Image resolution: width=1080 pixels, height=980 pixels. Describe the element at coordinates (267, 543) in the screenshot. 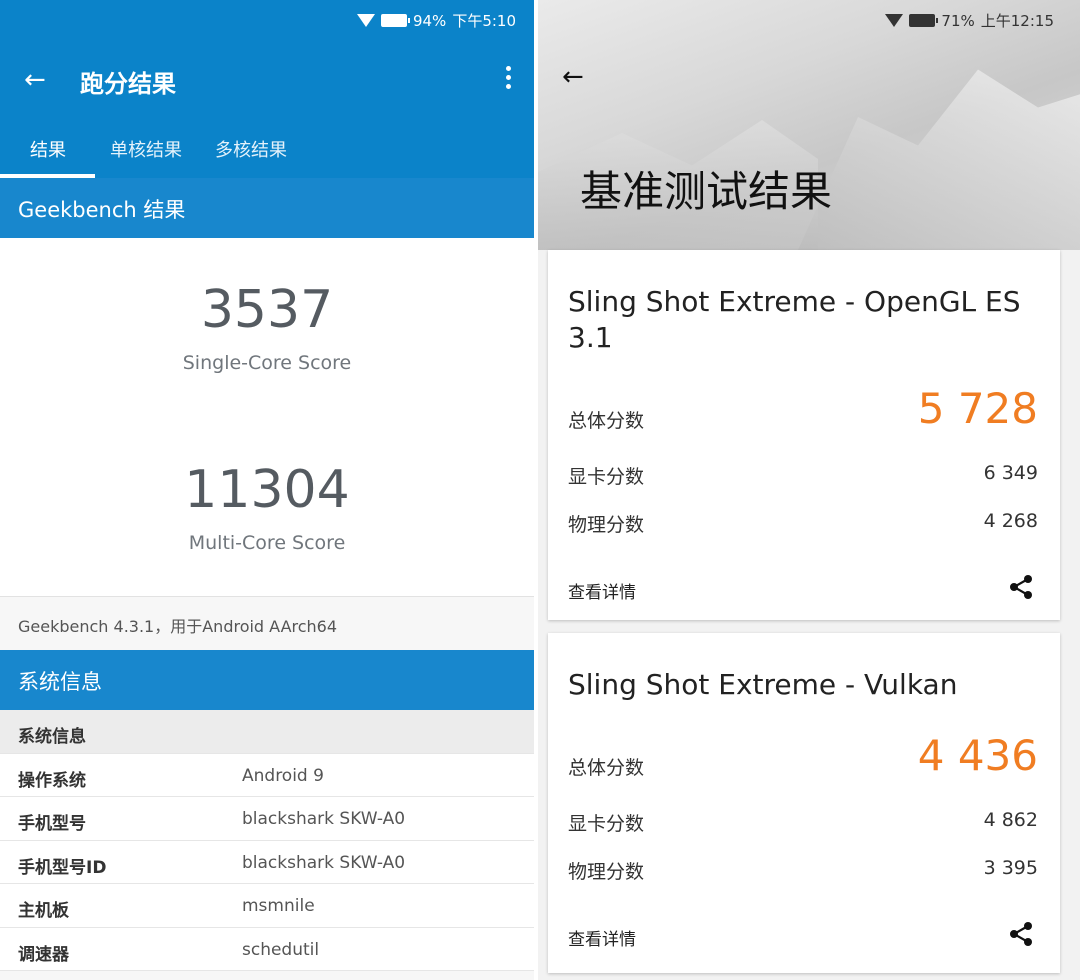

I see `multi-core-label: Multi-Core Score` at that location.